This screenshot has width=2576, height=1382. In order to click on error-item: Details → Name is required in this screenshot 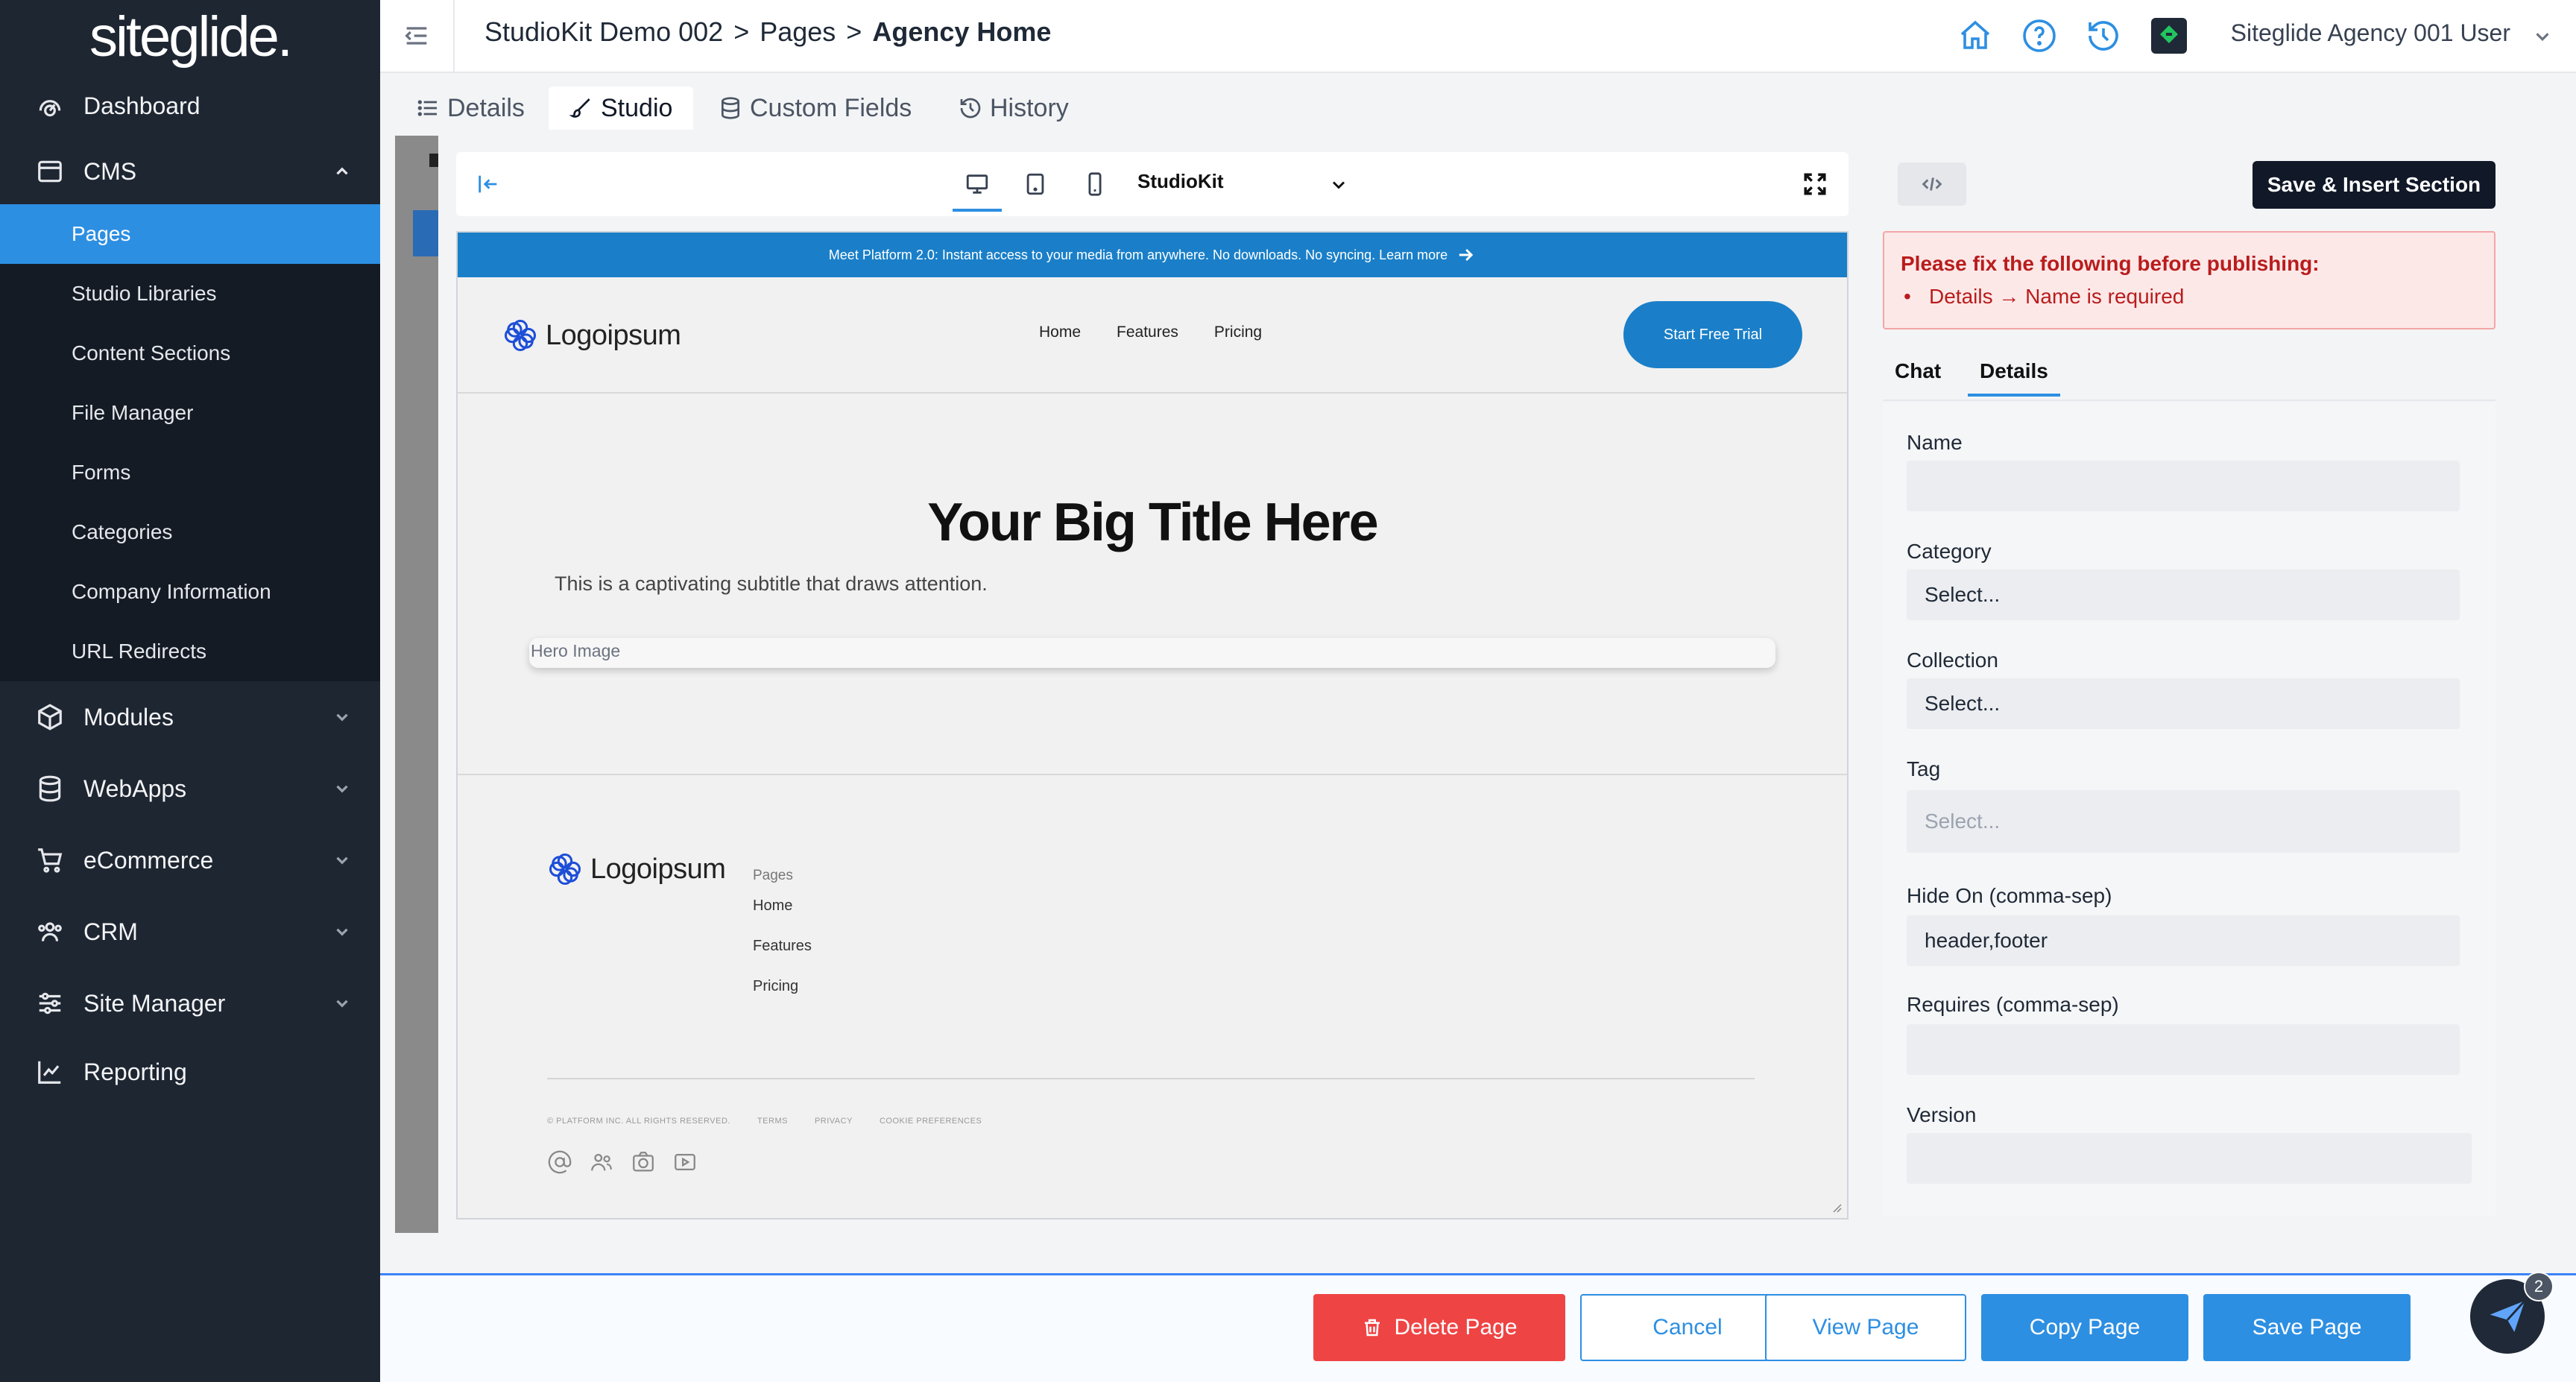, I will do `click(2189, 297)`.